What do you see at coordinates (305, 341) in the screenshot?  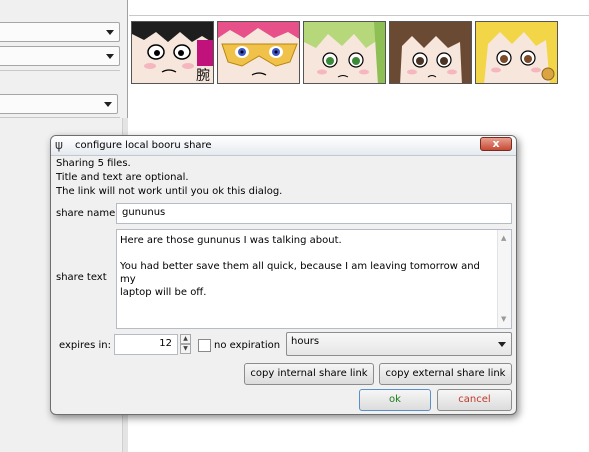 I see `unit-select-value: hours` at bounding box center [305, 341].